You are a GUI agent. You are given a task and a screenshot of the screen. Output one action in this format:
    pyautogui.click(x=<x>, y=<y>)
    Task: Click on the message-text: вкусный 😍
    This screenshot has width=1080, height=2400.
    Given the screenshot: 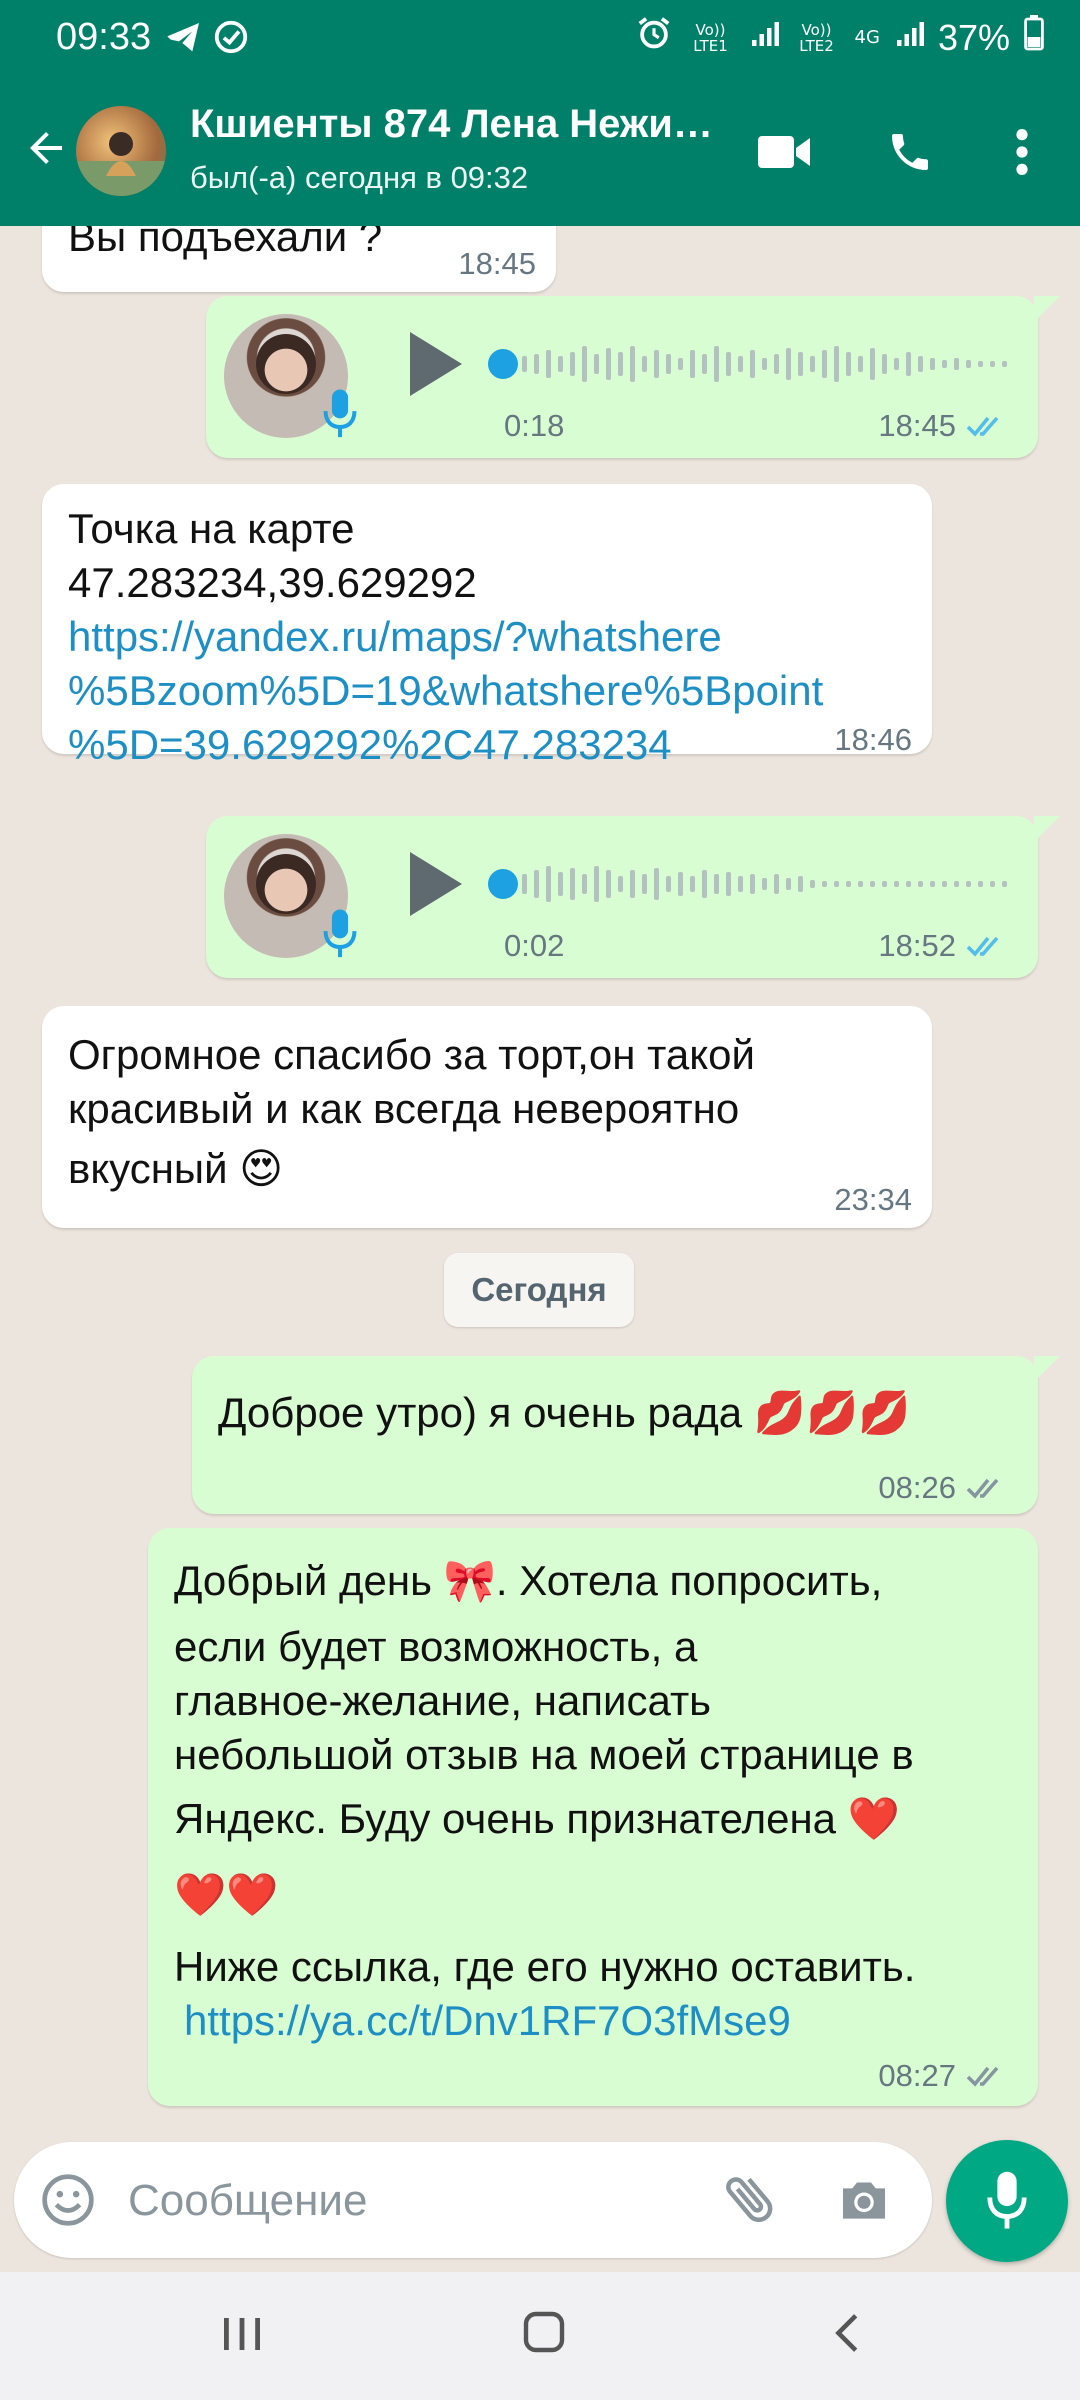 What is the action you would take?
    pyautogui.click(x=175, y=1168)
    